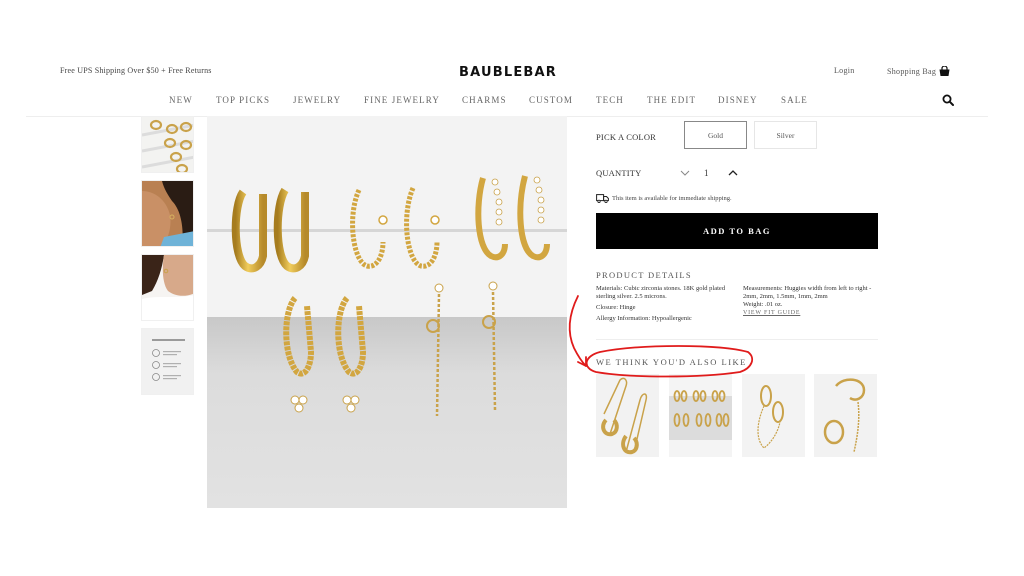  I want to click on annotation-arrow-icon, so click(577, 331).